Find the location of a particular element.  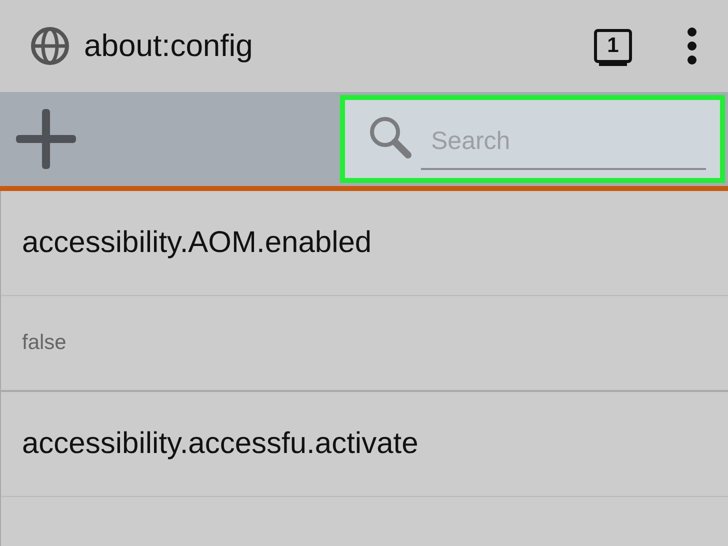

preference-name: accessibility.AOM.enabled is located at coordinates (197, 243).